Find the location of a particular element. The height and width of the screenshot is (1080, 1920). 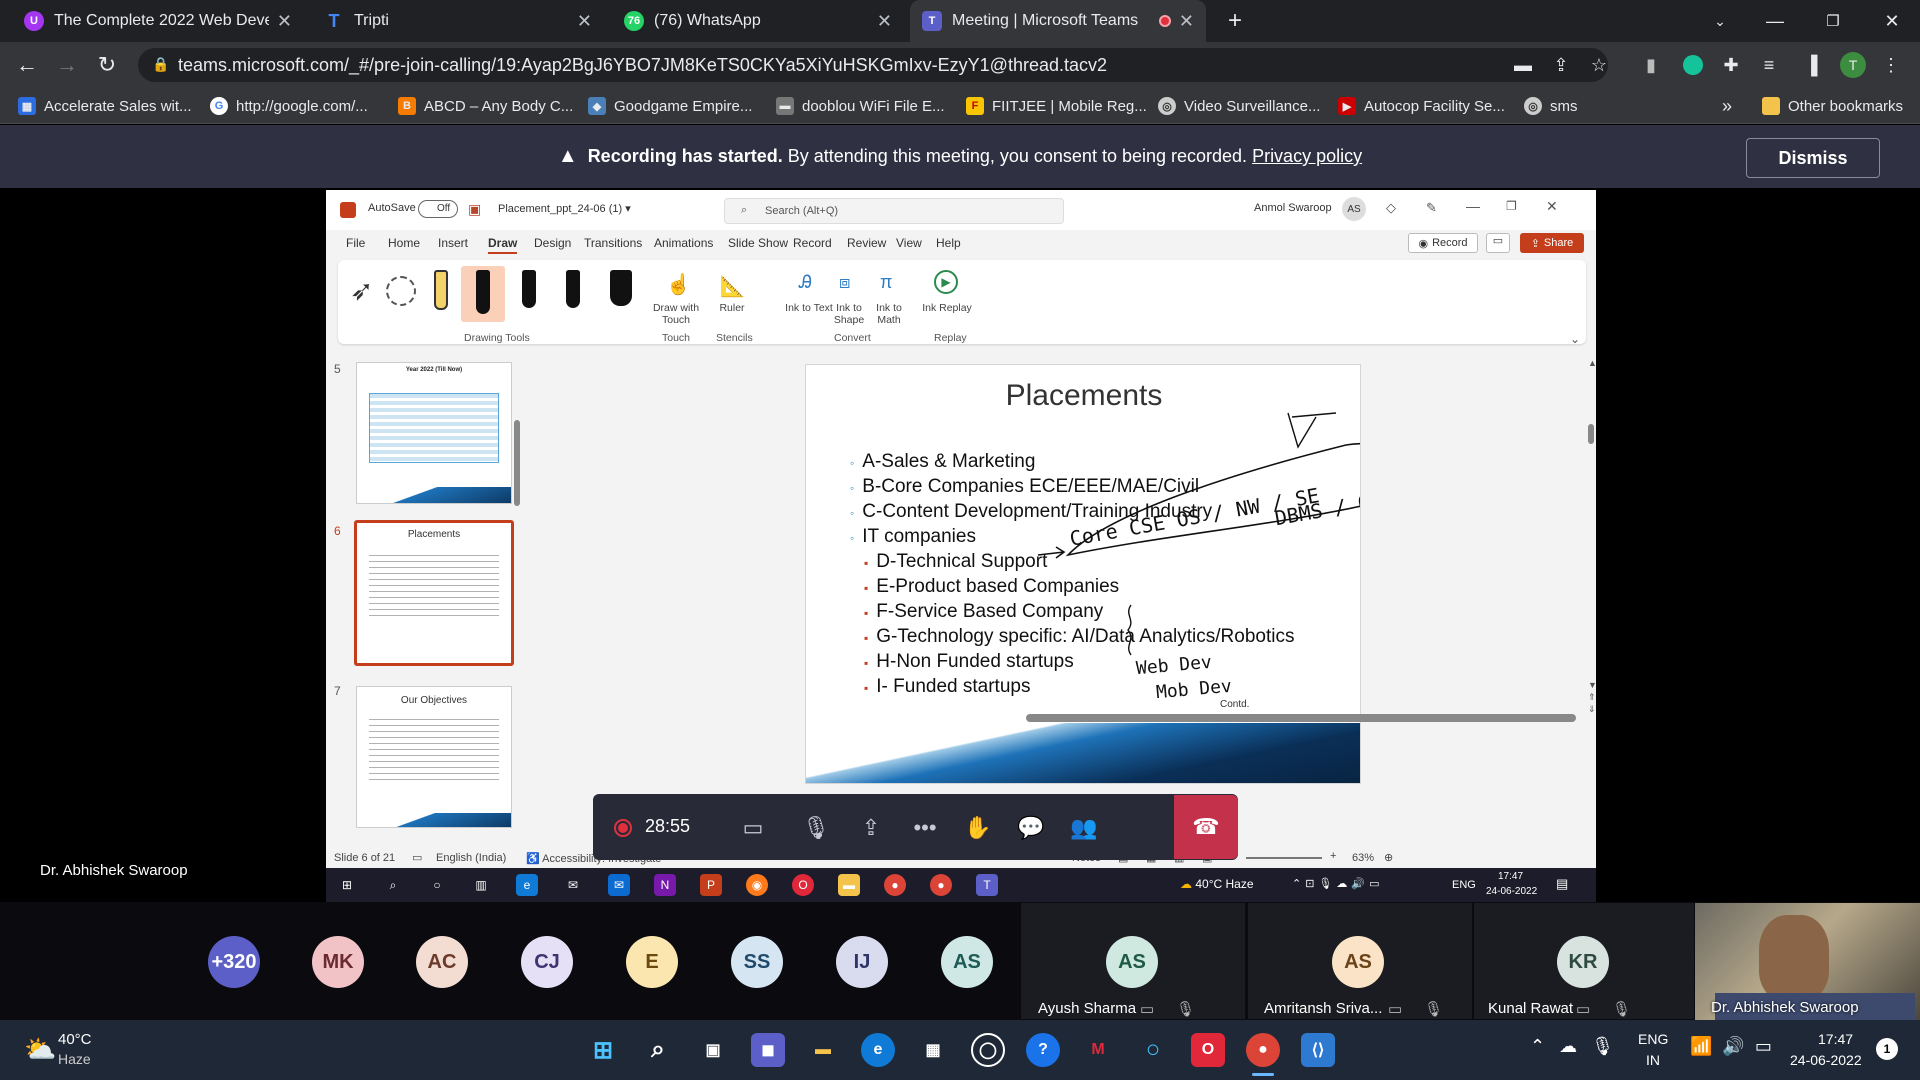

thumbs-scrollbar is located at coordinates (517, 463).